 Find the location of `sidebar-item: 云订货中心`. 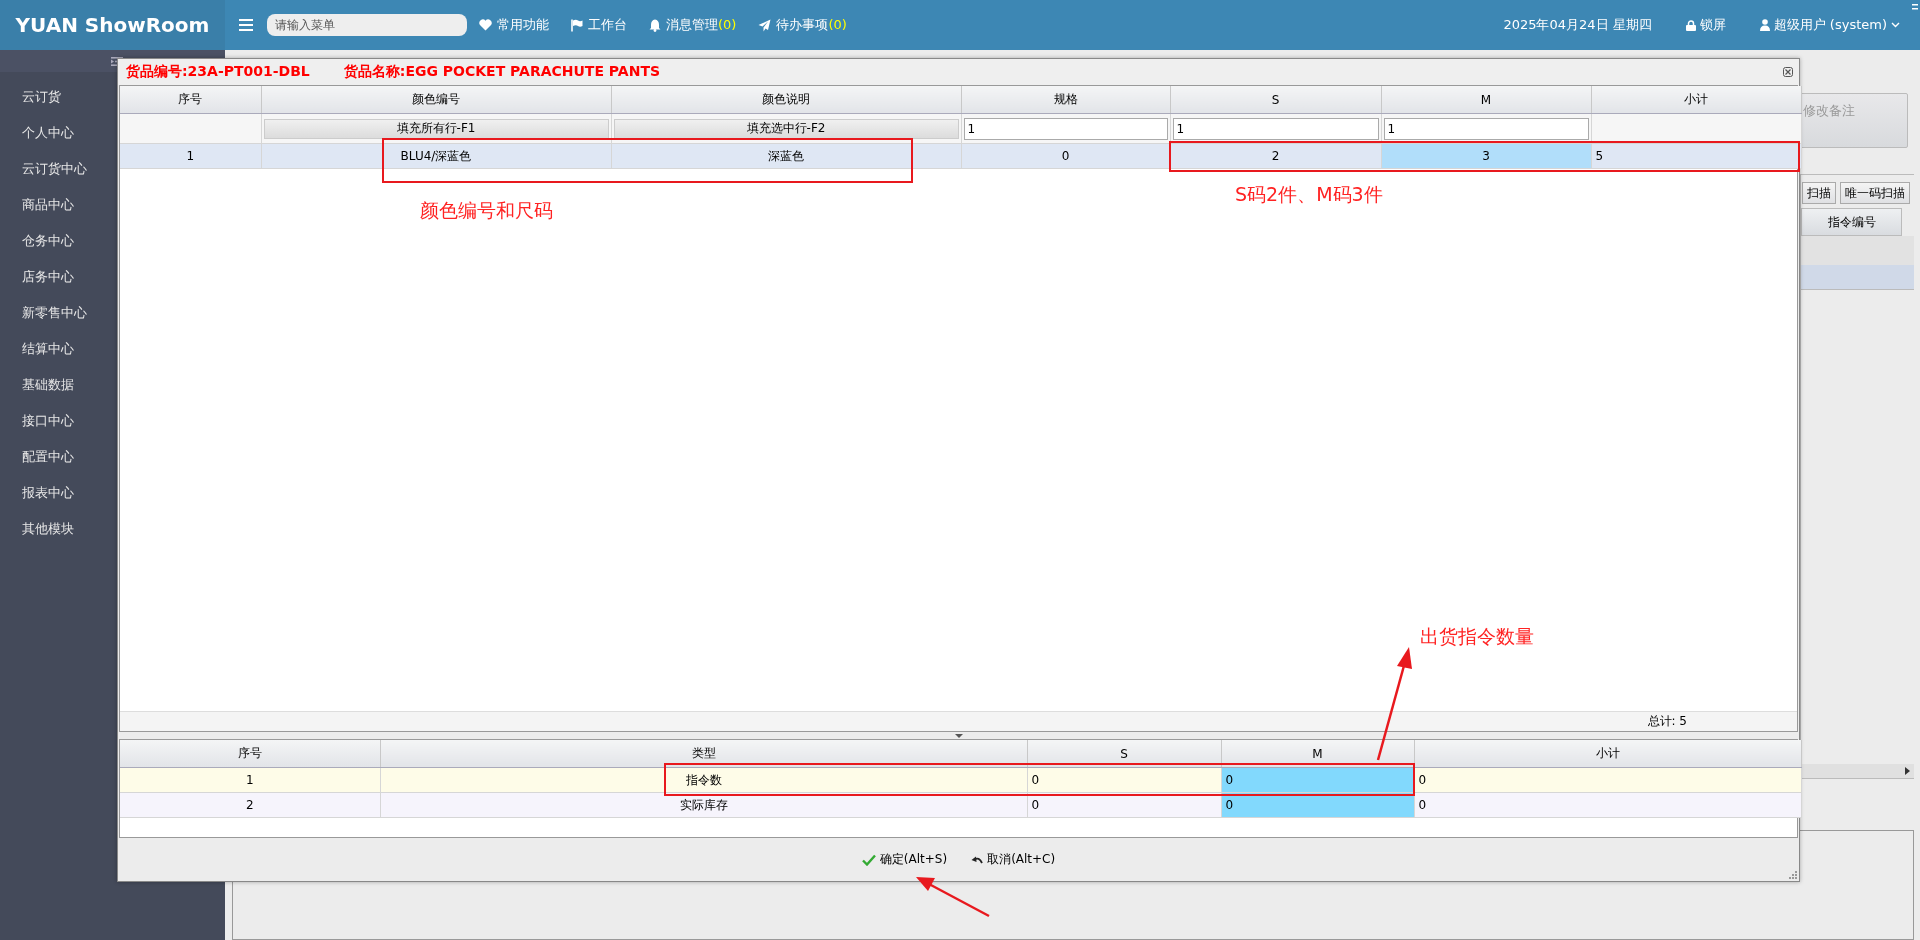

sidebar-item: 云订货中心 is located at coordinates (43, 169).